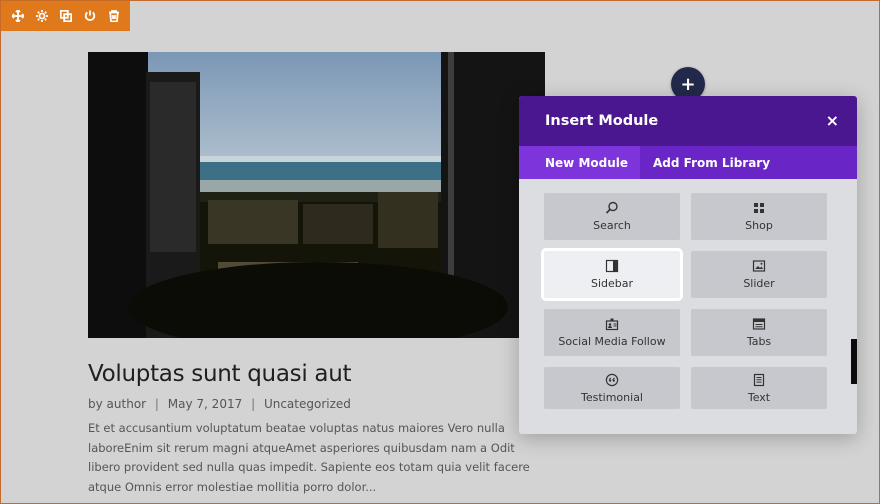  What do you see at coordinates (602, 121) in the screenshot?
I see `modal-title: Insert Module` at bounding box center [602, 121].